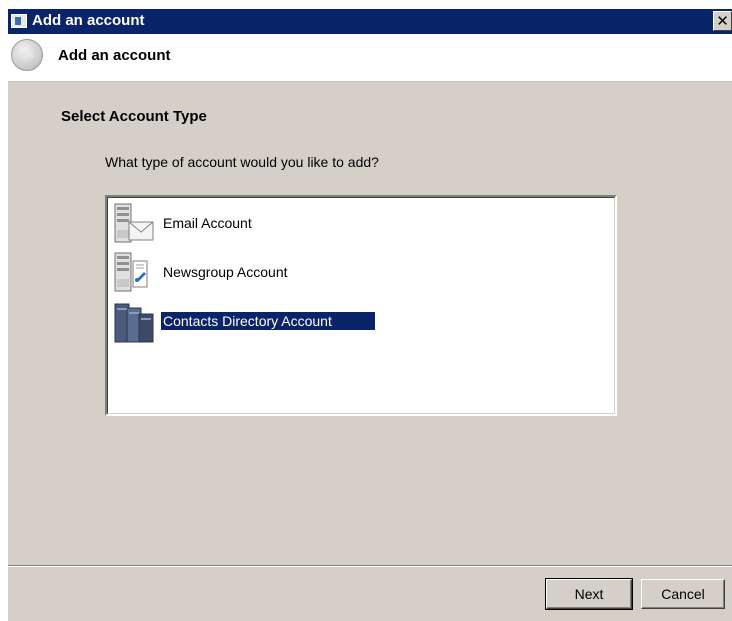 The width and height of the screenshot is (732, 621). I want to click on wizard-header: Add an account, so click(370, 58).